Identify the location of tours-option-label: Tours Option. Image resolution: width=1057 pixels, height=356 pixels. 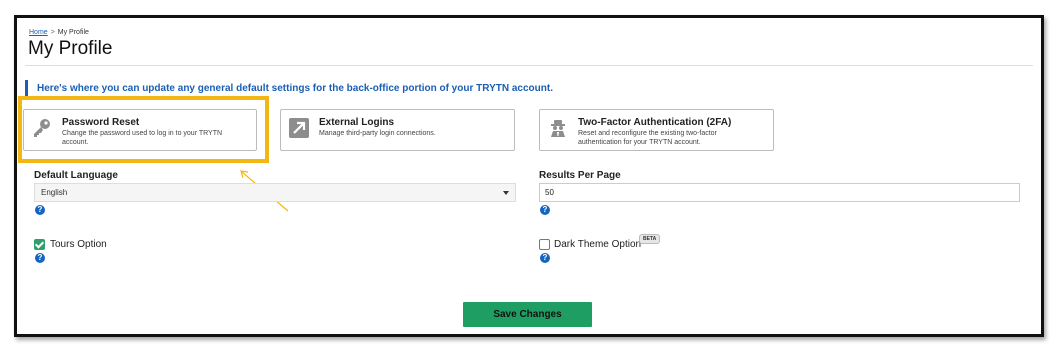
(78, 244).